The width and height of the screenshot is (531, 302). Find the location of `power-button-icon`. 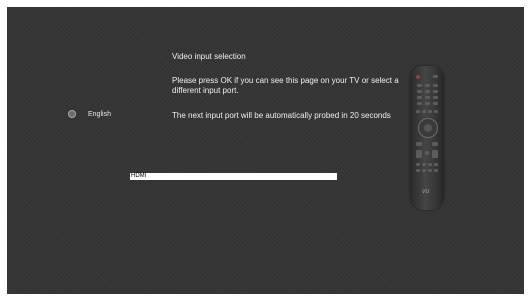

power-button-icon is located at coordinates (418, 77).